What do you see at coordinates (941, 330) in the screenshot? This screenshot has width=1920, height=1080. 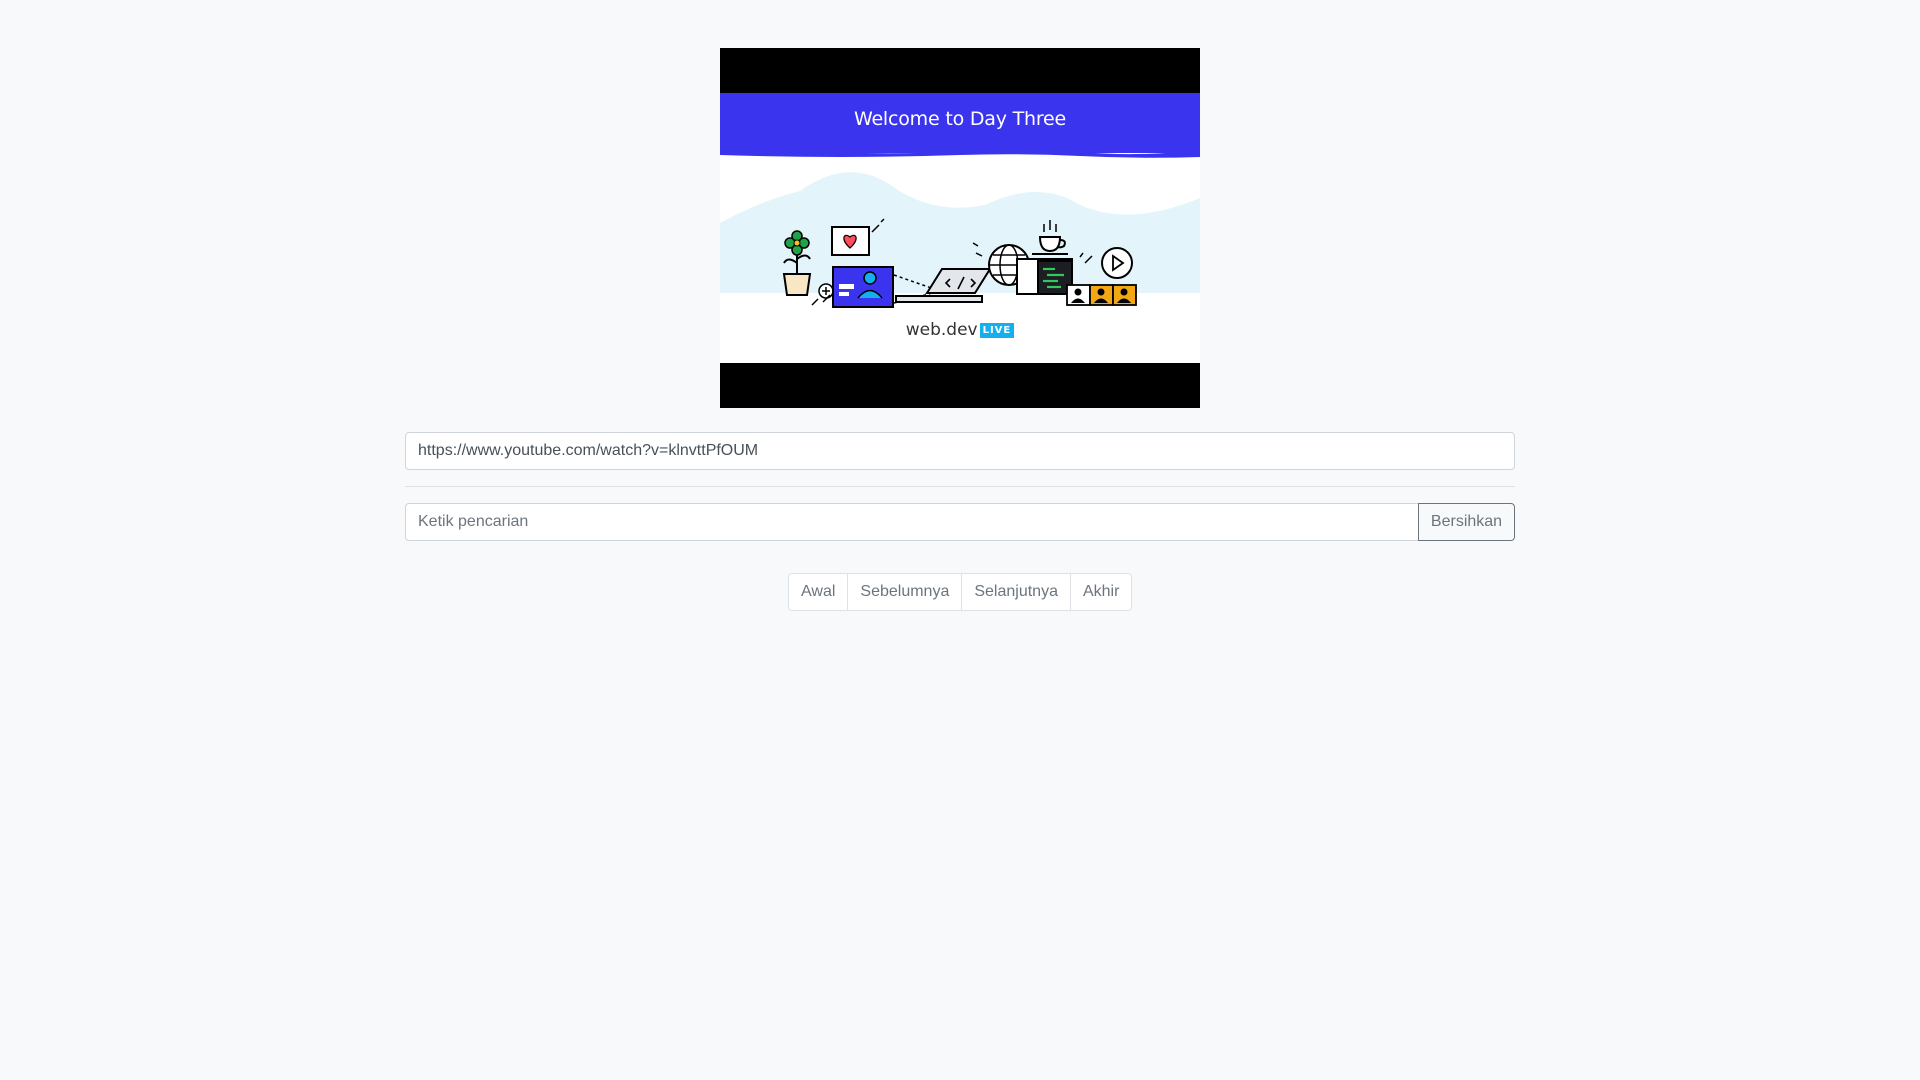 I see `brand-name: web.dev` at bounding box center [941, 330].